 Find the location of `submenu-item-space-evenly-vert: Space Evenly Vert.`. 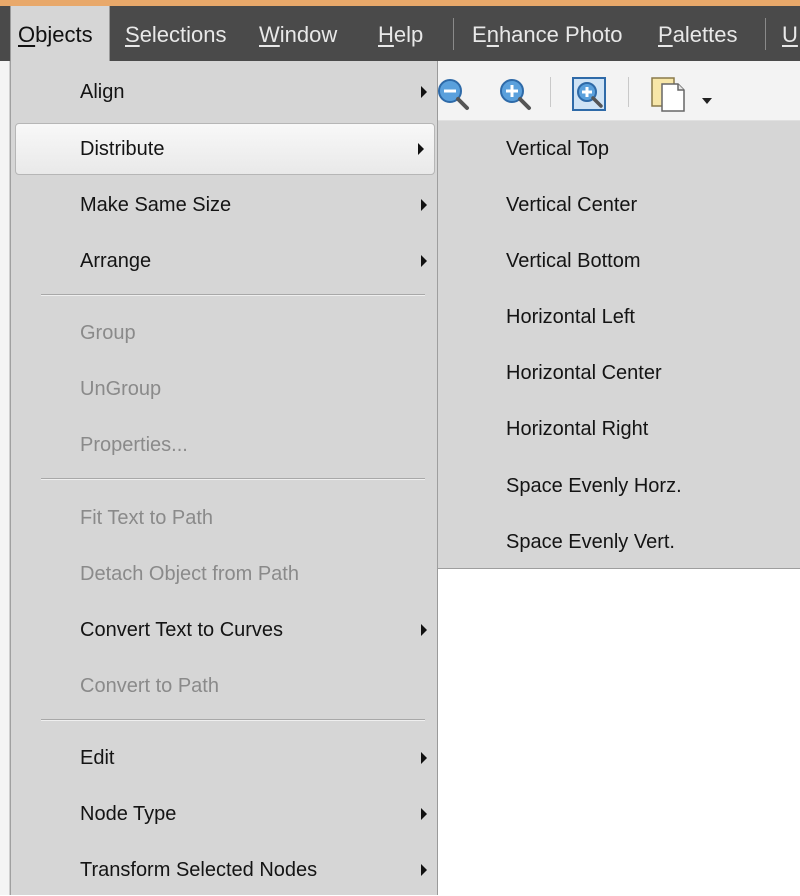

submenu-item-space-evenly-vert: Space Evenly Vert. is located at coordinates (619, 542).